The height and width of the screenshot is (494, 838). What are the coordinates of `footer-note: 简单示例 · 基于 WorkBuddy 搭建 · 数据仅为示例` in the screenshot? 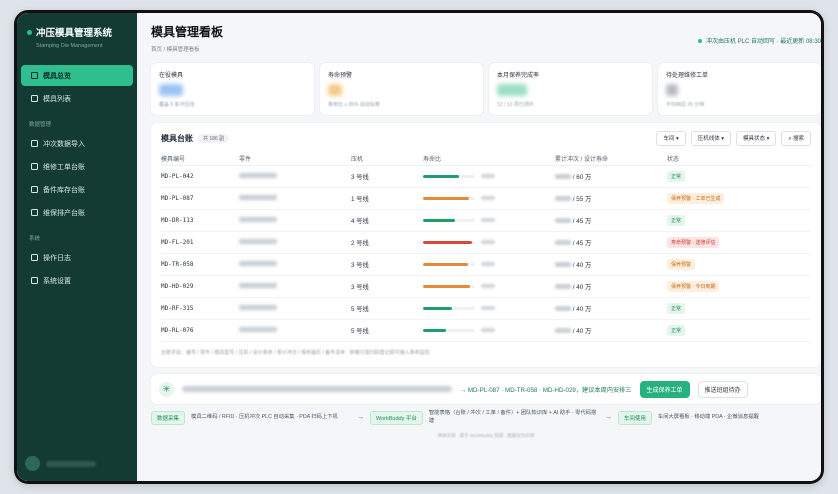 It's located at (486, 436).